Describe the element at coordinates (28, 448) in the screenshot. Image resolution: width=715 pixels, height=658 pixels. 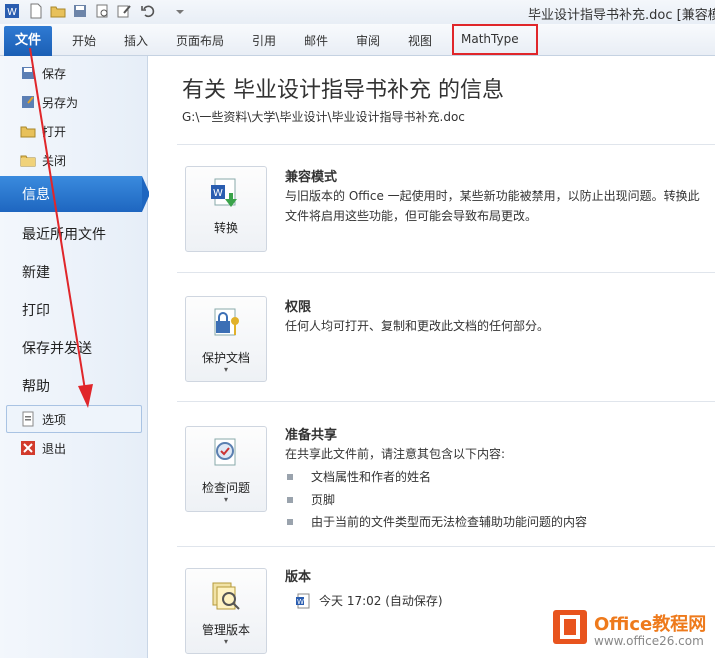
I see `exit-icon` at that location.